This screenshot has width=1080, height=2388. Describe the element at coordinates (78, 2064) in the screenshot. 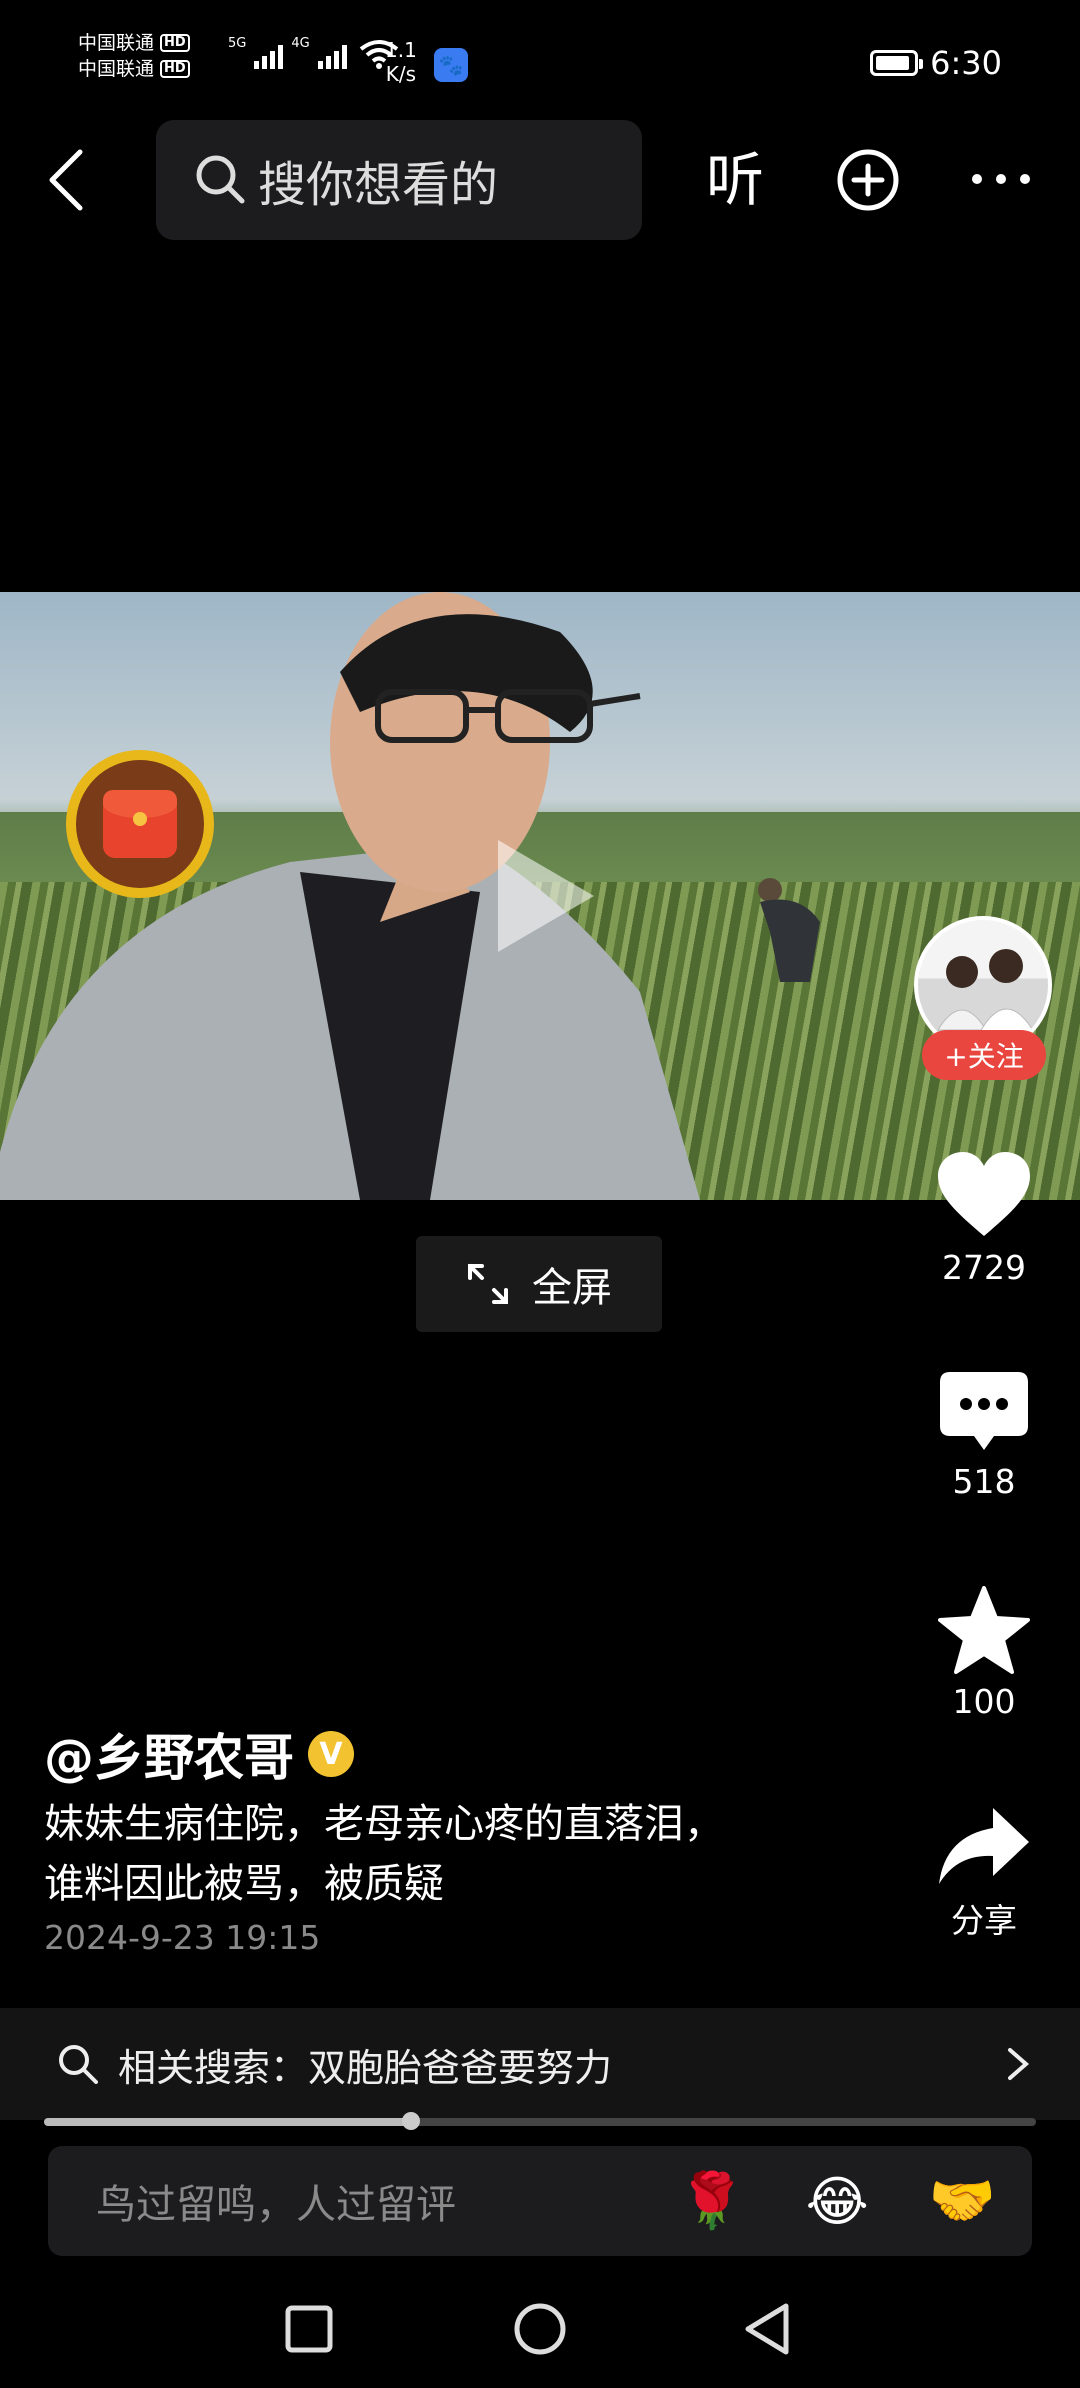

I see `search-icon-small` at that location.